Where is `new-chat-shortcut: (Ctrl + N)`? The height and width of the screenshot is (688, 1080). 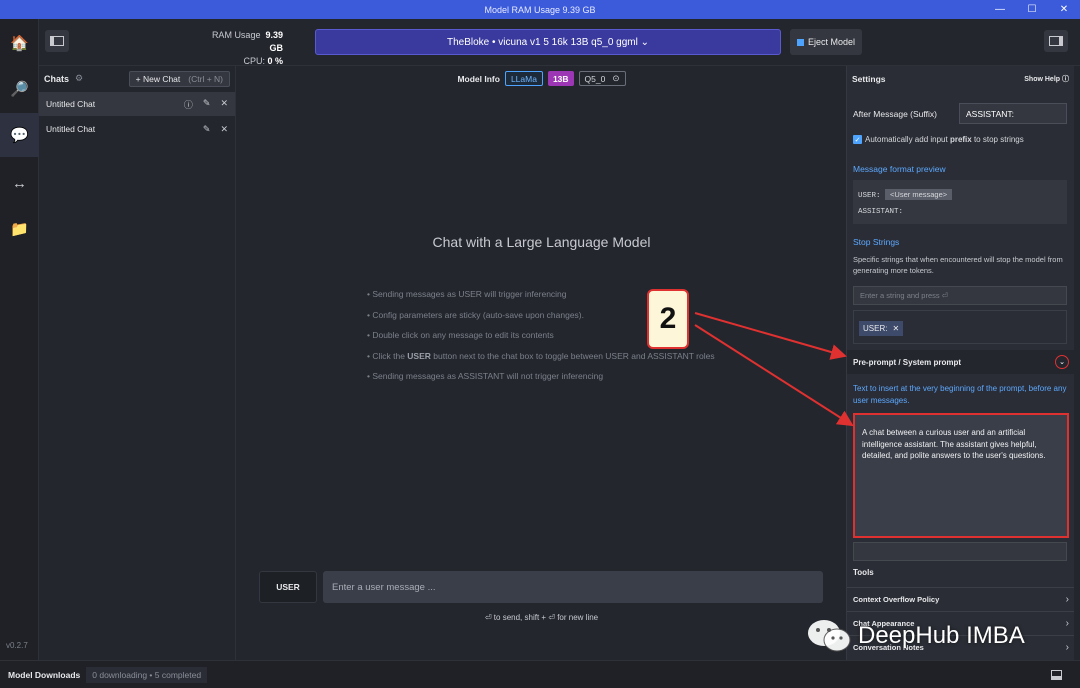 new-chat-shortcut: (Ctrl + N) is located at coordinates (205, 78).